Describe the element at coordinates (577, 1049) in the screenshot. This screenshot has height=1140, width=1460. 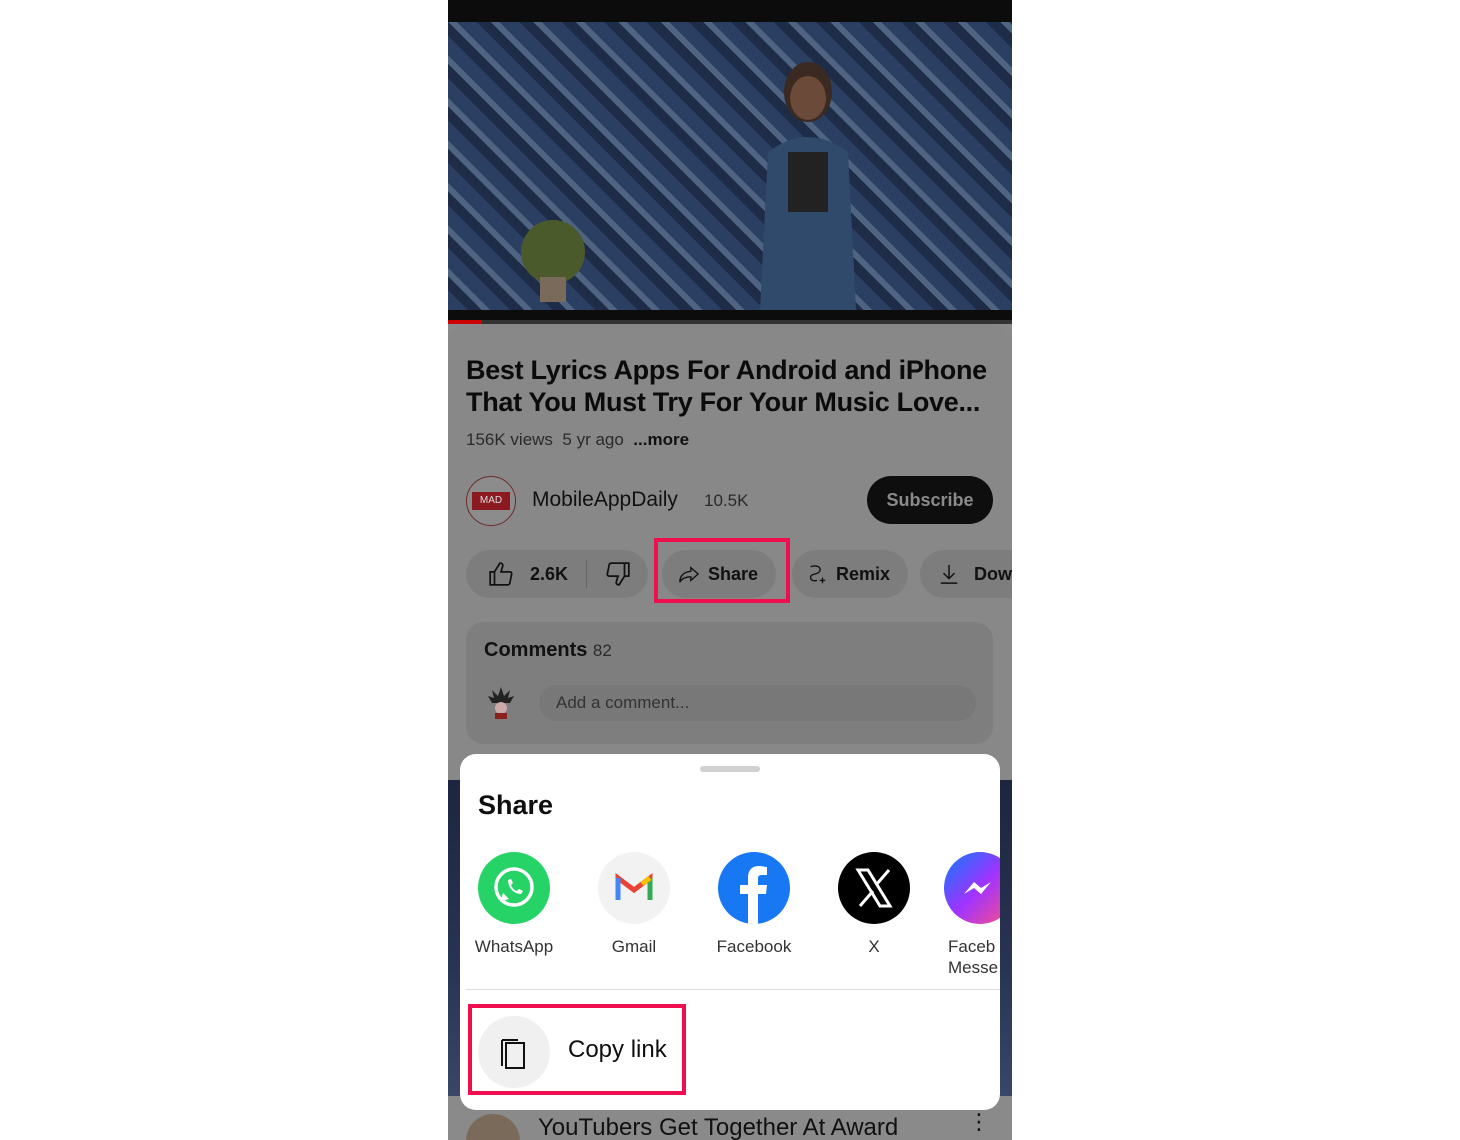
I see `copy-link-highlight-box` at that location.